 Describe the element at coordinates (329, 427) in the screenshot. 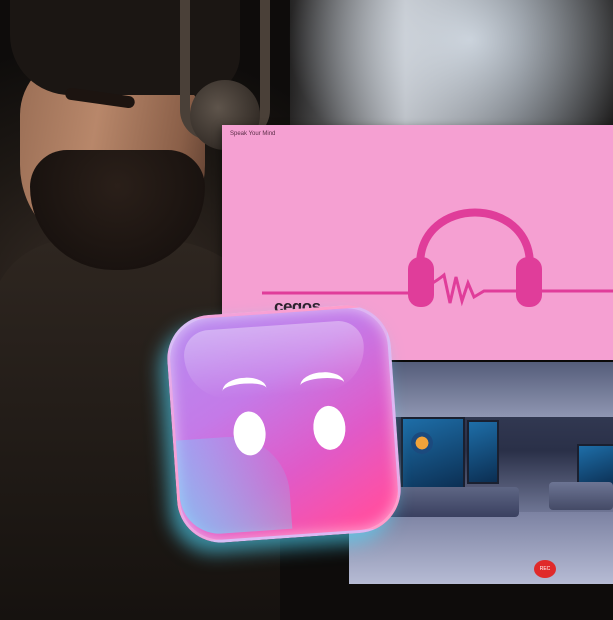

I see `icon-right-eye` at that location.